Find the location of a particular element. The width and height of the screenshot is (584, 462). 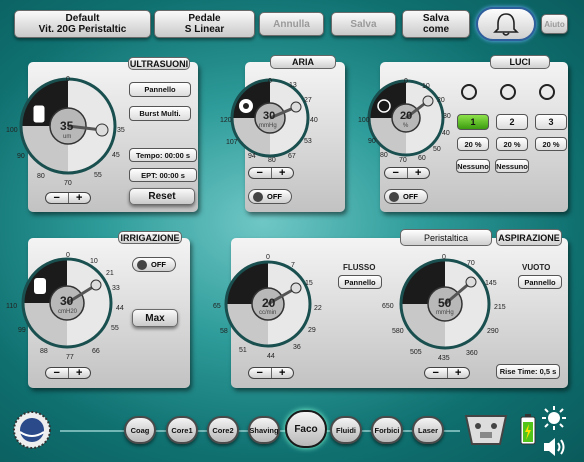

irrigation-toggle-label: OFF is located at coordinates (158, 264).